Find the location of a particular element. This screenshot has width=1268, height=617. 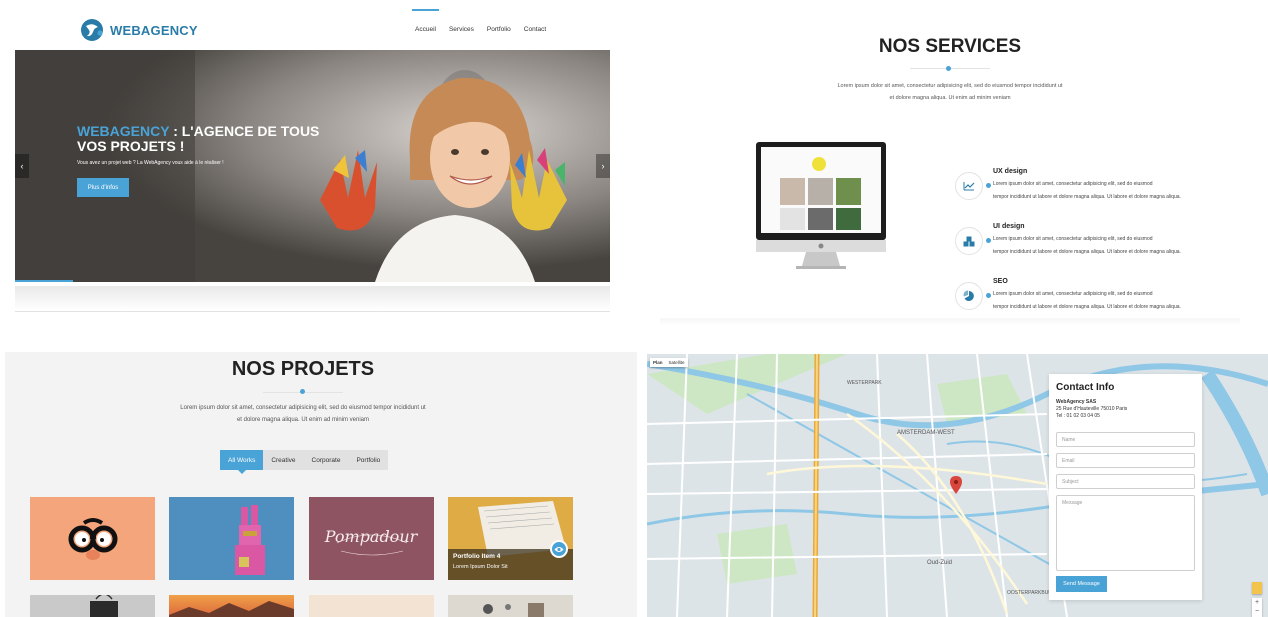

pompadour-logo-image: Pompadour is located at coordinates (371, 541).